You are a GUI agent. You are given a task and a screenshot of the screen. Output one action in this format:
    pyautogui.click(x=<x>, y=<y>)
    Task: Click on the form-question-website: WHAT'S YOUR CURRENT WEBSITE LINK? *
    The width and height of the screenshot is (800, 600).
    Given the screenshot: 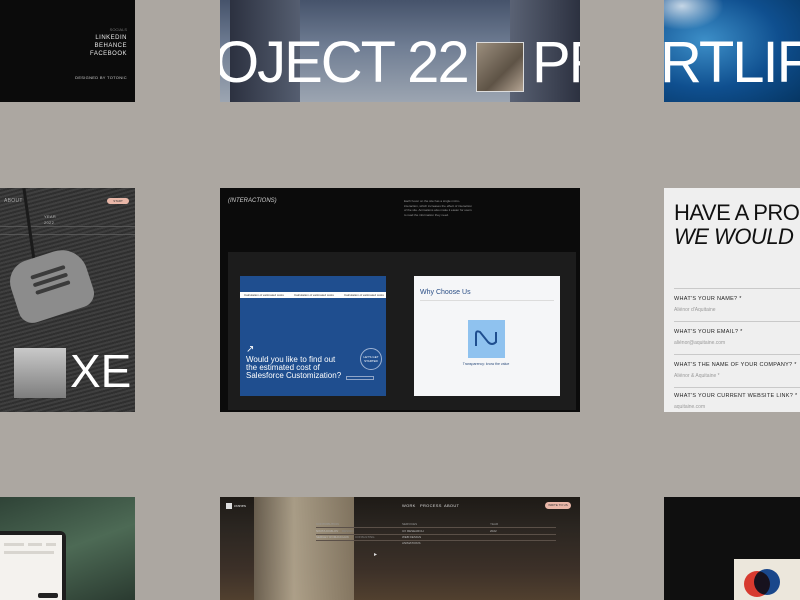 What is the action you would take?
    pyautogui.click(x=736, y=396)
    